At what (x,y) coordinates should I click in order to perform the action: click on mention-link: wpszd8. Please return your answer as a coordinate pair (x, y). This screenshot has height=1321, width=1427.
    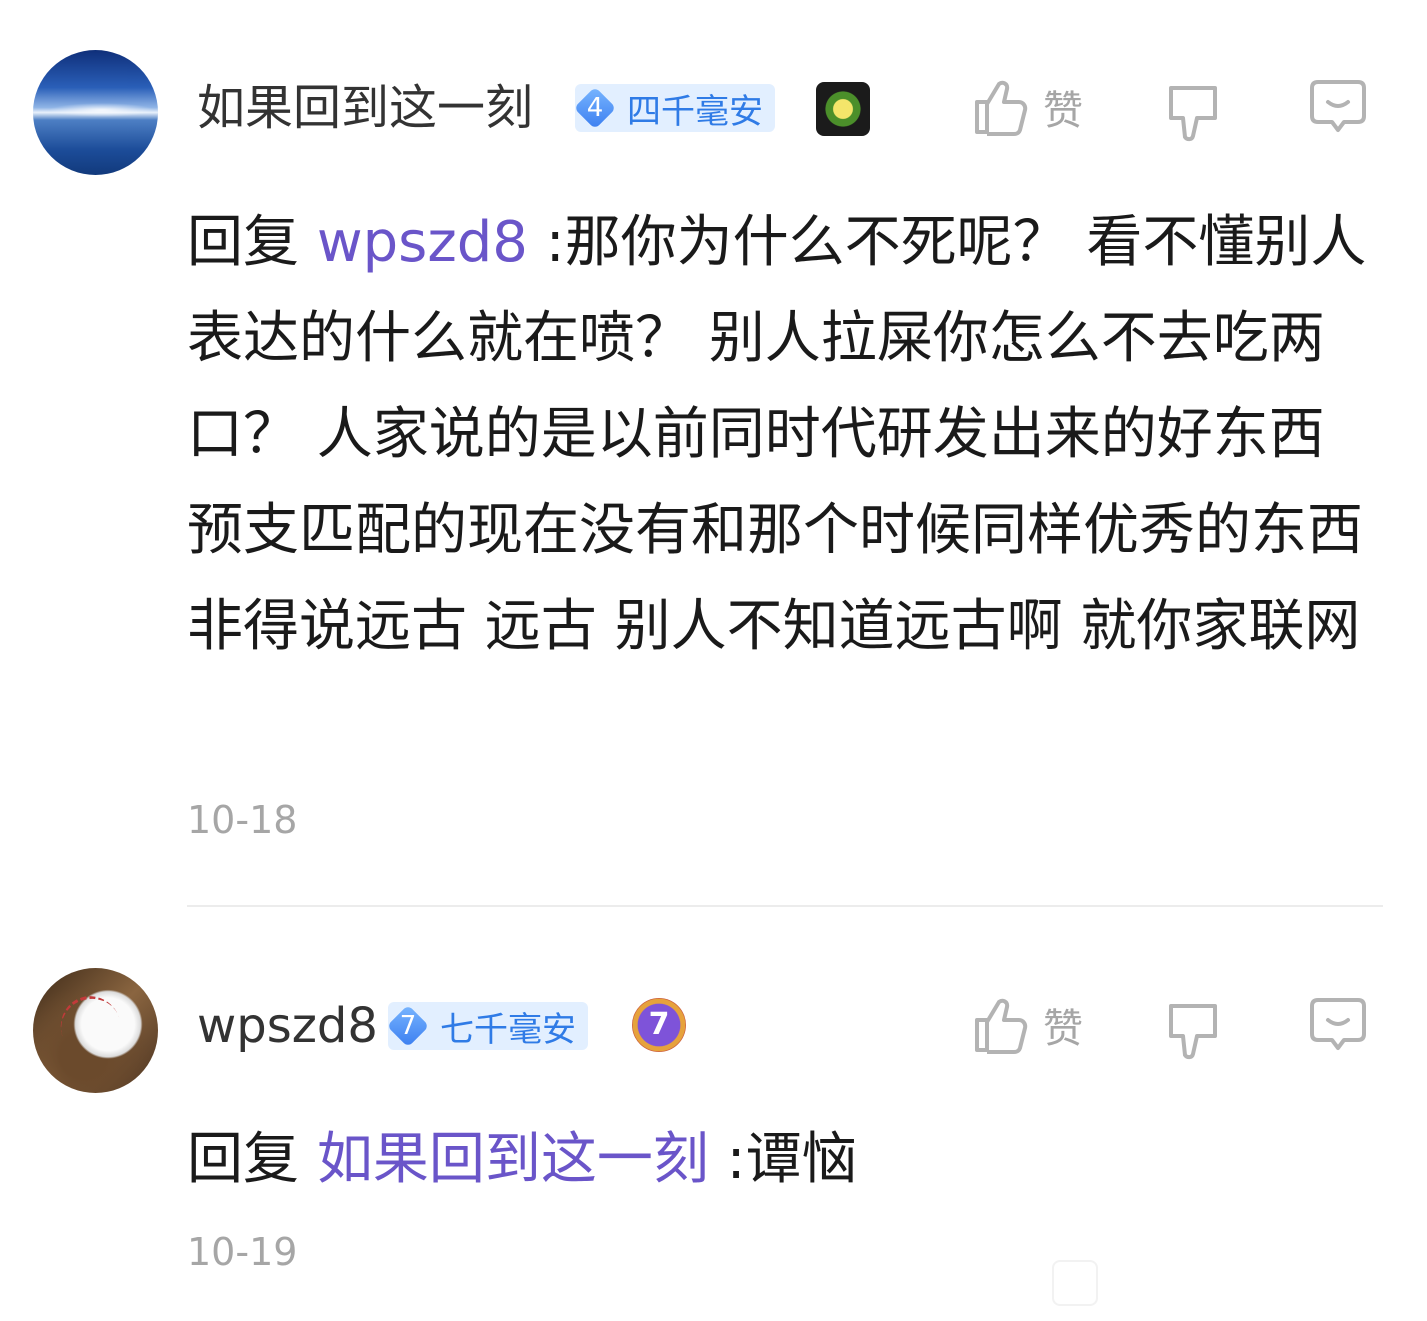
    Looking at the image, I should click on (422, 242).